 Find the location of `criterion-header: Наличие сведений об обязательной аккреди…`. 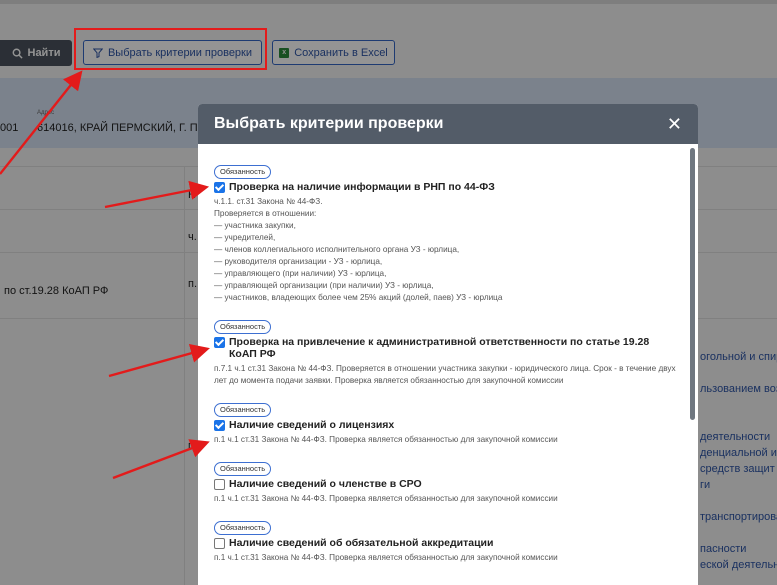

criterion-header: Наличие сведений об обязательной аккреди… is located at coordinates (445, 543).